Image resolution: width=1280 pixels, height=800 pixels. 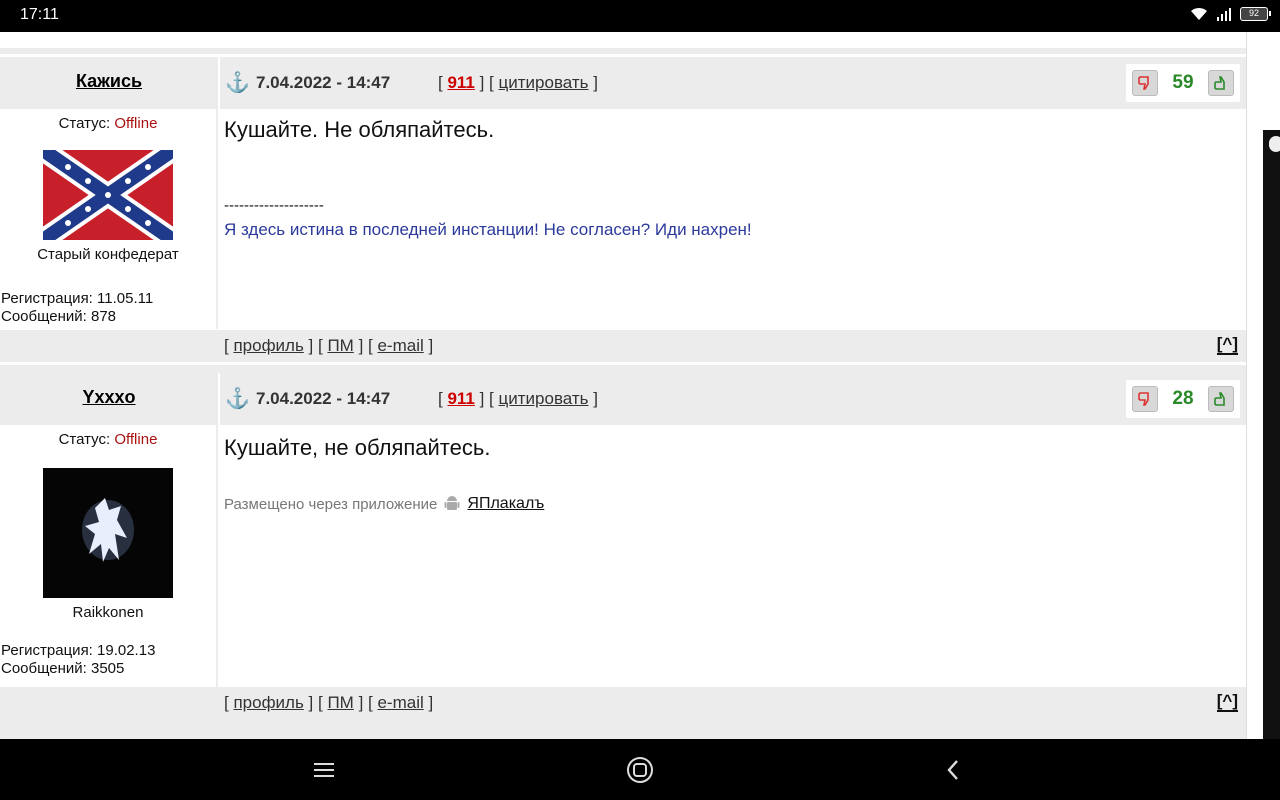 I want to click on post-message: Кушайте, не обляпайтесь., so click(x=357, y=447).